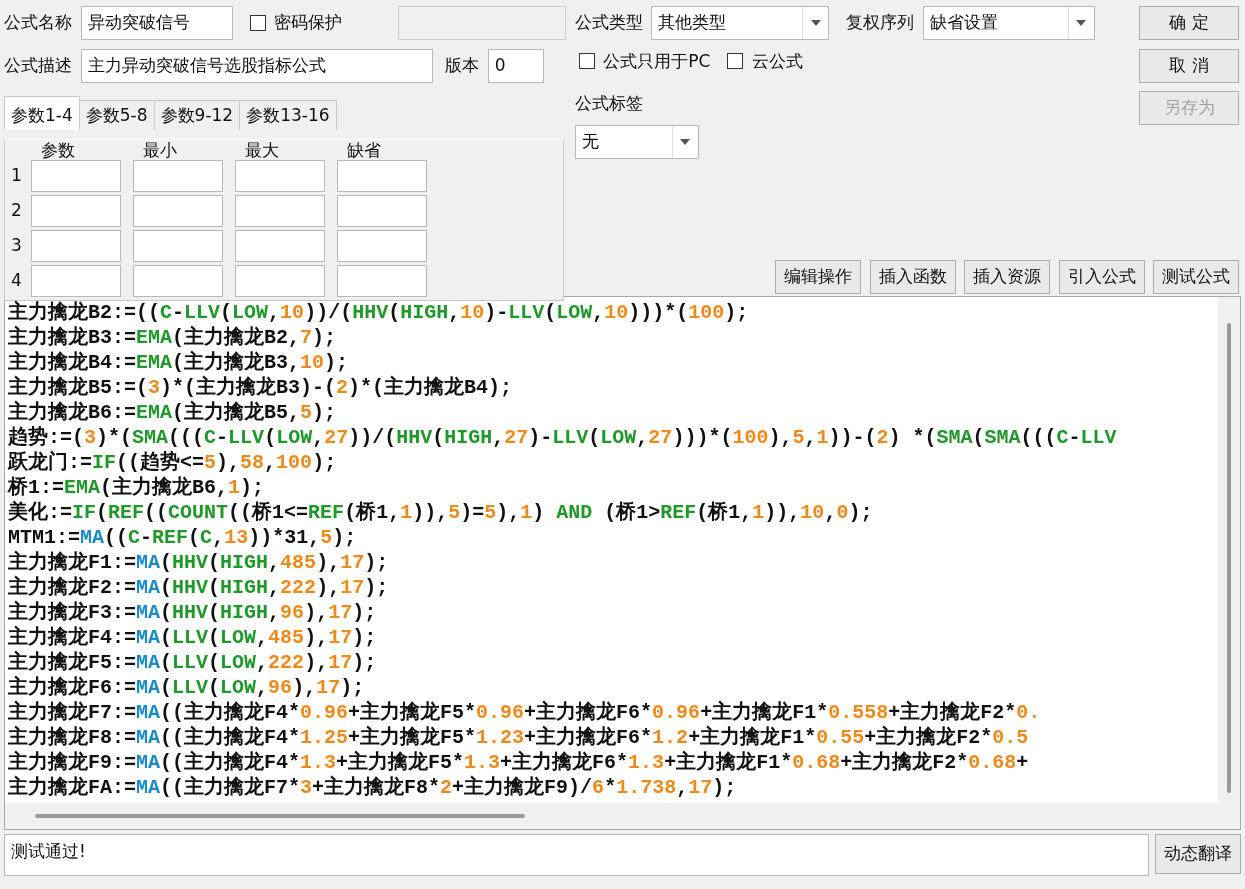 This screenshot has width=1245, height=889. Describe the element at coordinates (17, 175) in the screenshot. I see `row-number: 1` at that location.